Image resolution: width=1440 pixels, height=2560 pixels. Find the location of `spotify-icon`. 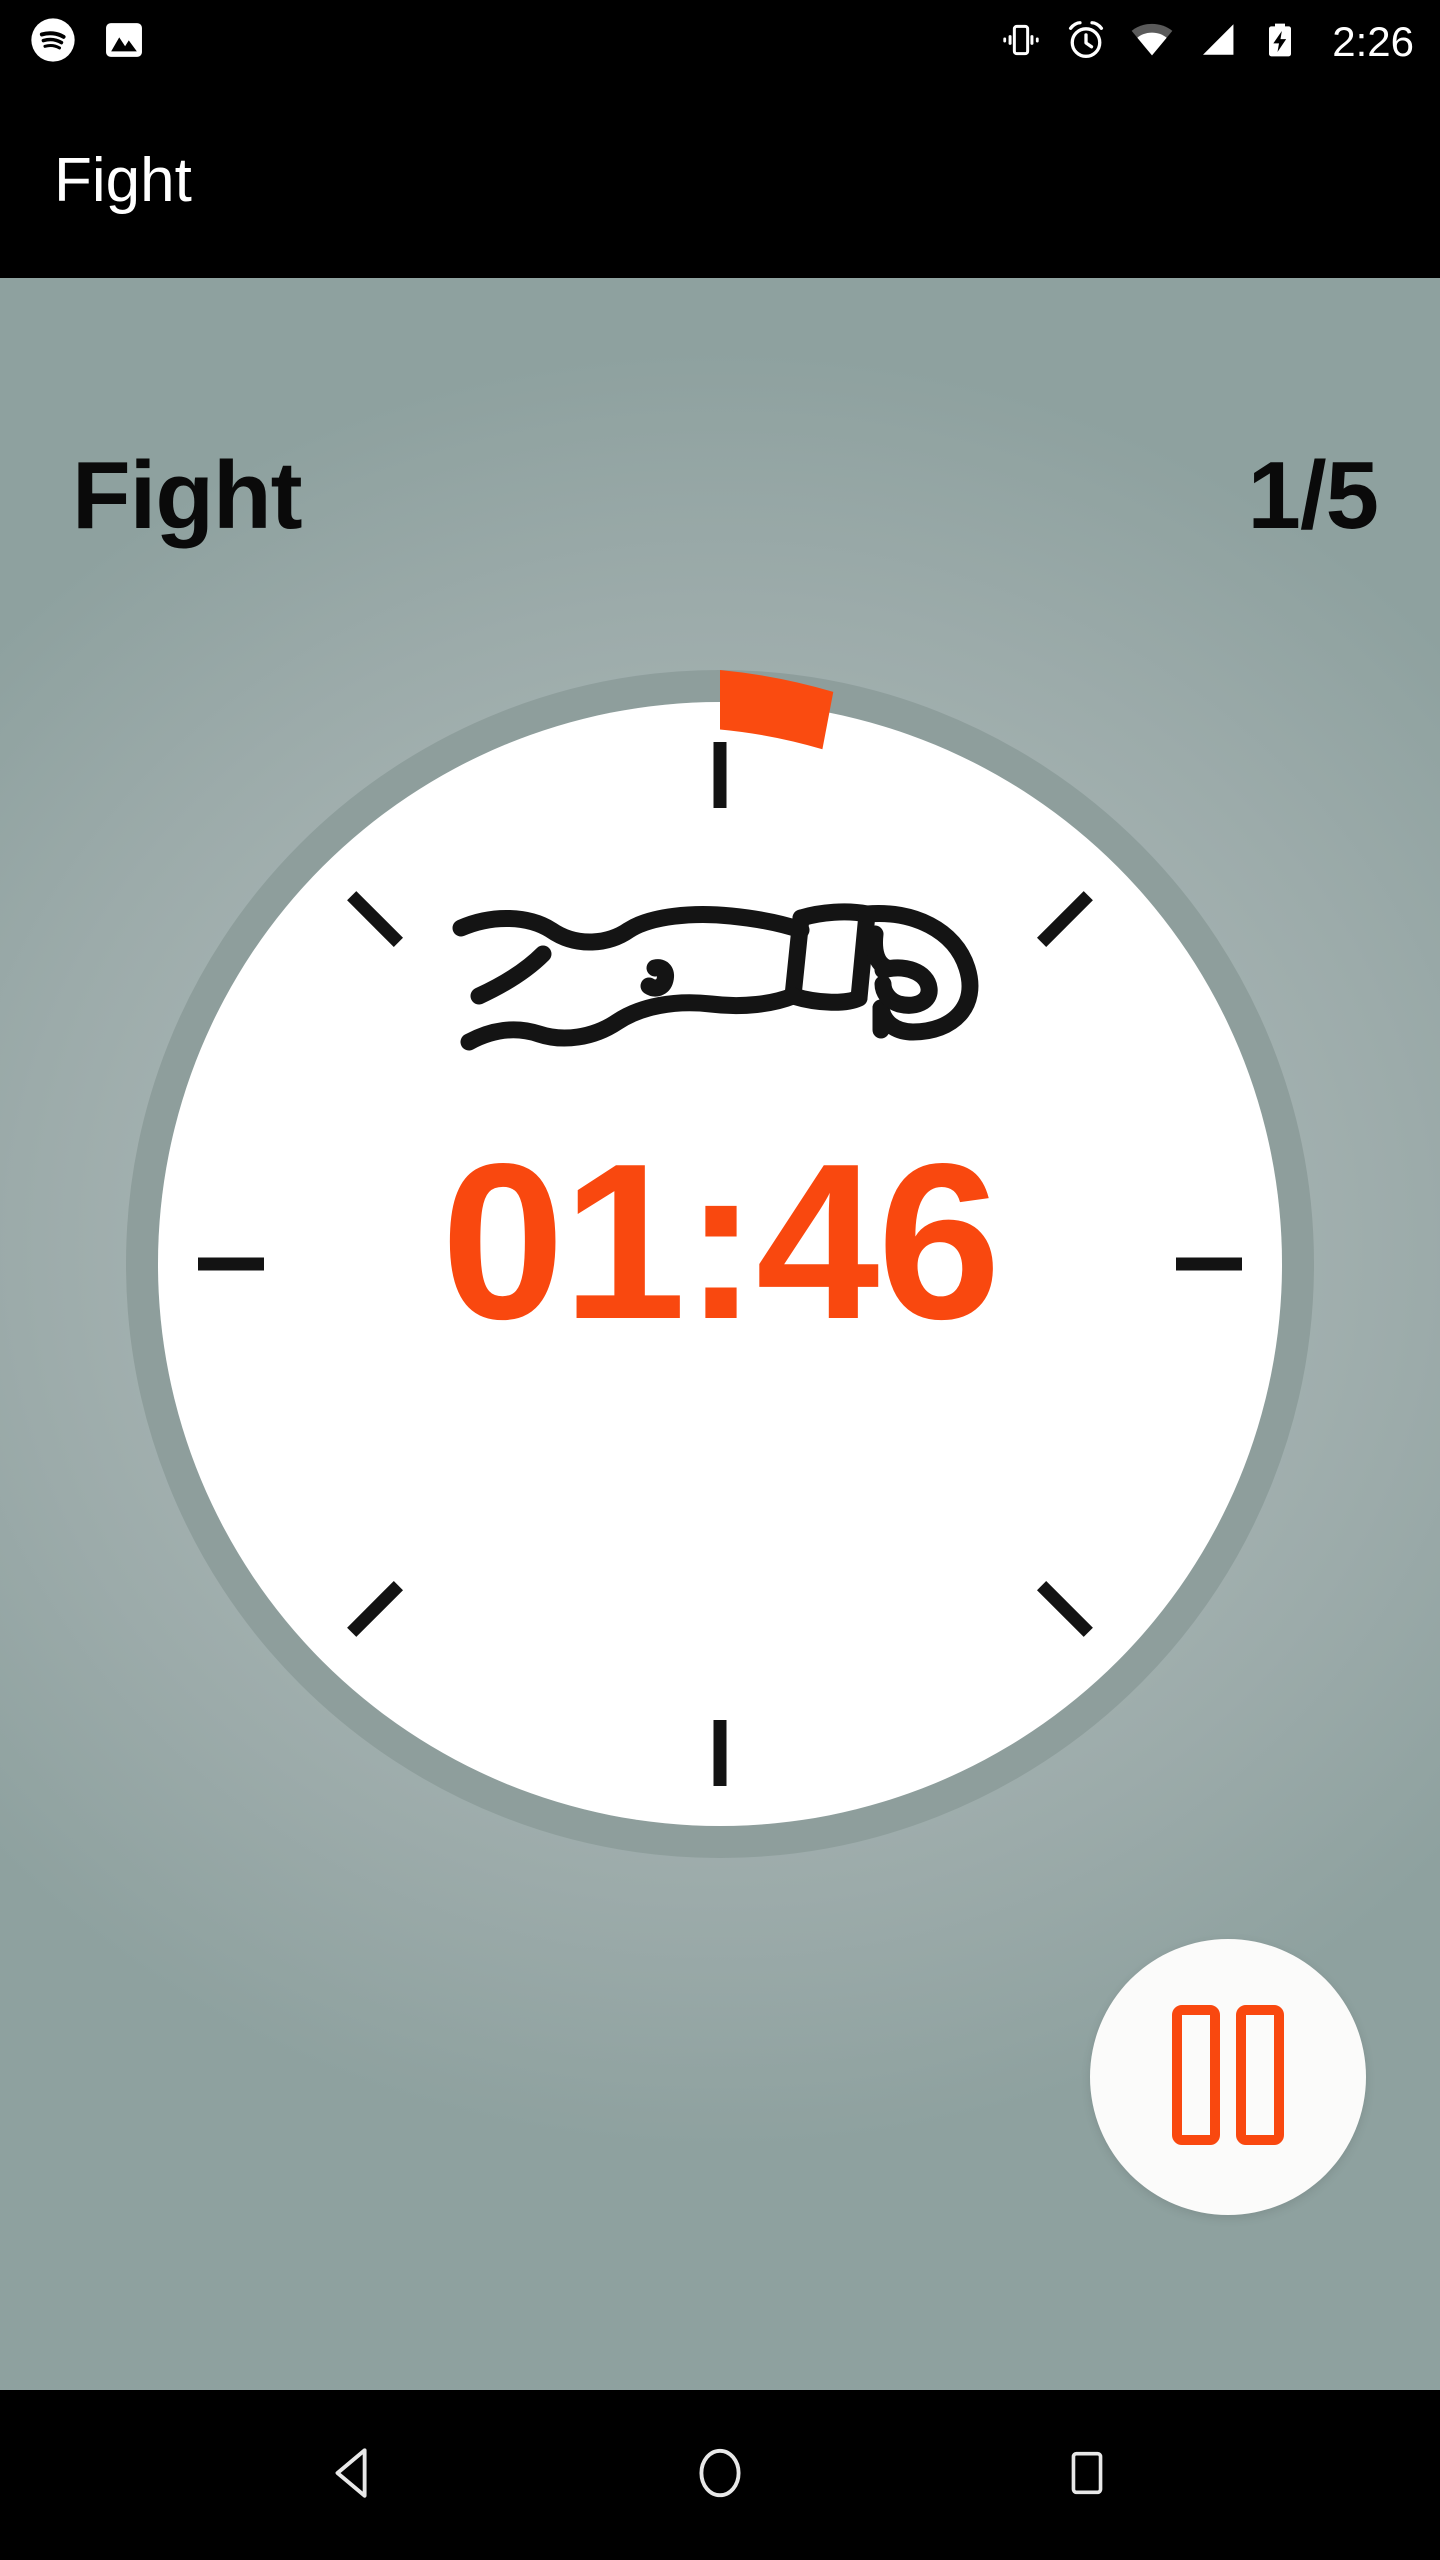

spotify-icon is located at coordinates (53, 42).